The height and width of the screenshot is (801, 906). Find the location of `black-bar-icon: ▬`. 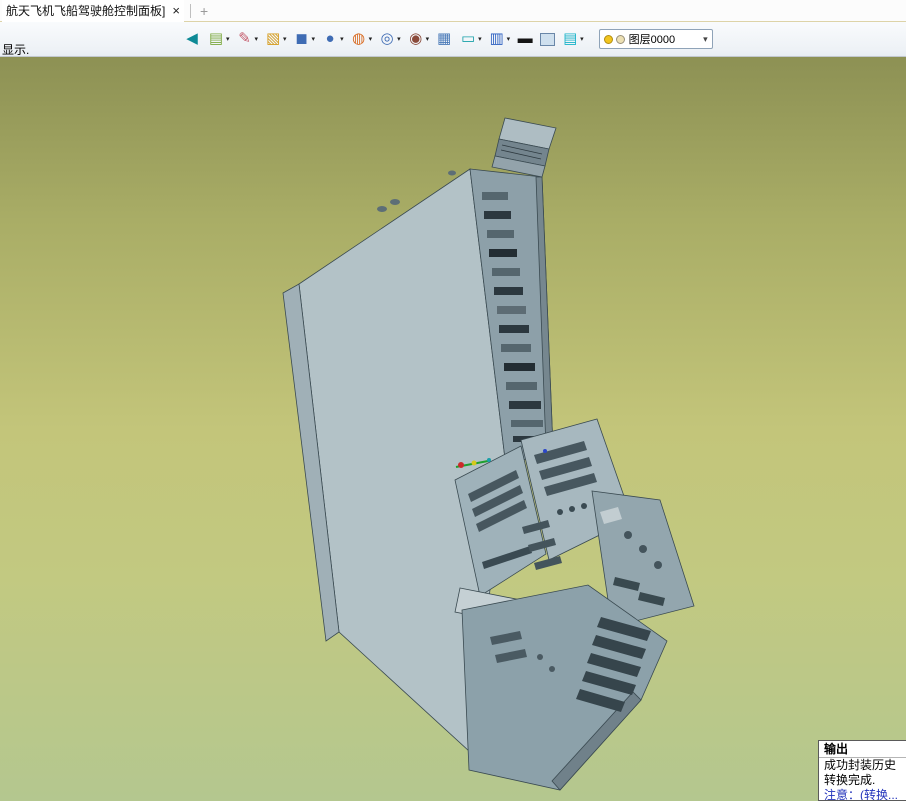

black-bar-icon: ▬ is located at coordinates (525, 38).